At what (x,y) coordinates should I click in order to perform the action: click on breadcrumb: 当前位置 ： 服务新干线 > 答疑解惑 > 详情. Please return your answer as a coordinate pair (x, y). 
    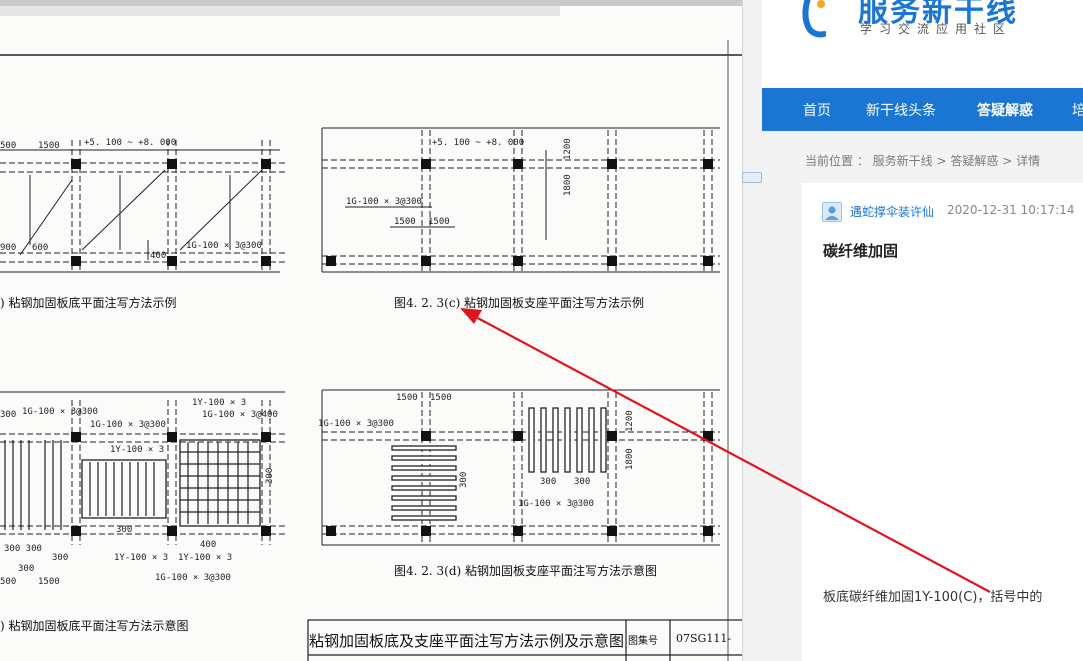
    Looking at the image, I should click on (922, 160).